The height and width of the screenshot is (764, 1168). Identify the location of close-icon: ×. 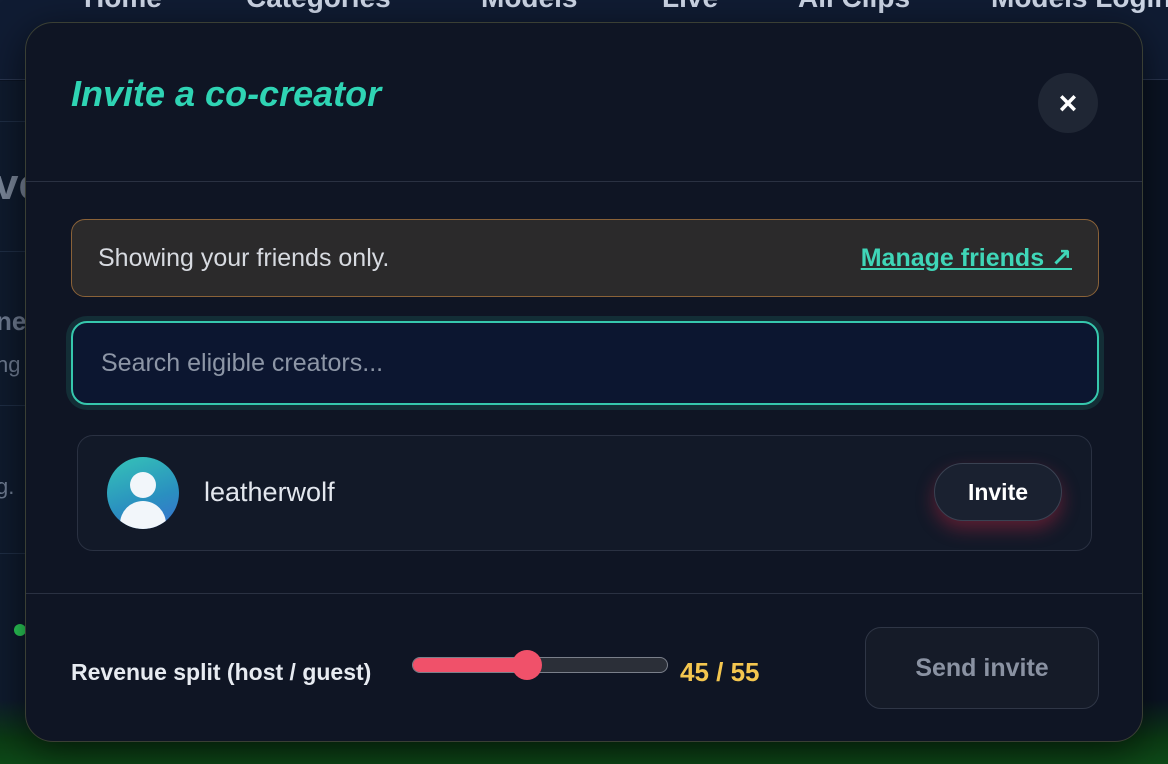
(1068, 102).